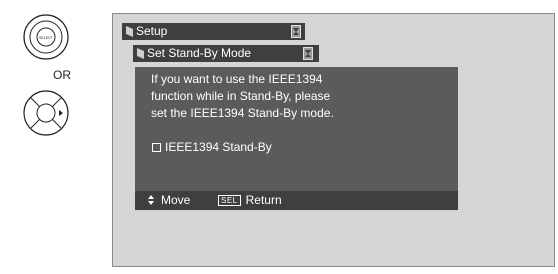 This screenshot has height=274, width=558. Describe the element at coordinates (296, 200) in the screenshot. I see `dialog-footer: Move SEL Return` at that location.